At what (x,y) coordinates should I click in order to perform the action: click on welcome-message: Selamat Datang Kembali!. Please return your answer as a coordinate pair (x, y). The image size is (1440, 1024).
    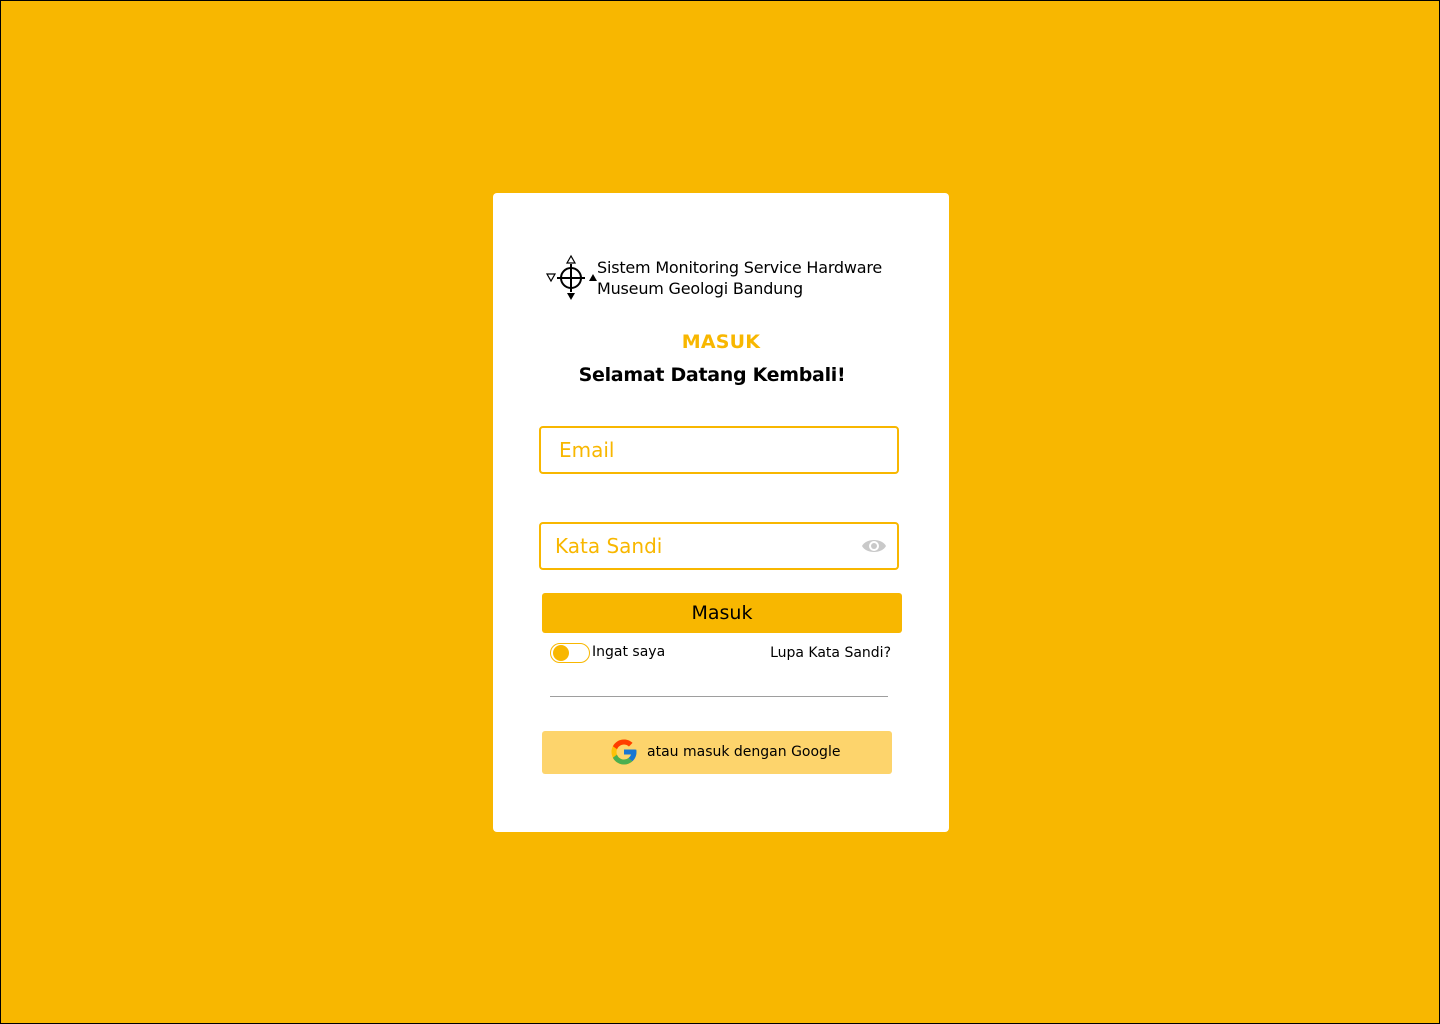
    Looking at the image, I should click on (712, 375).